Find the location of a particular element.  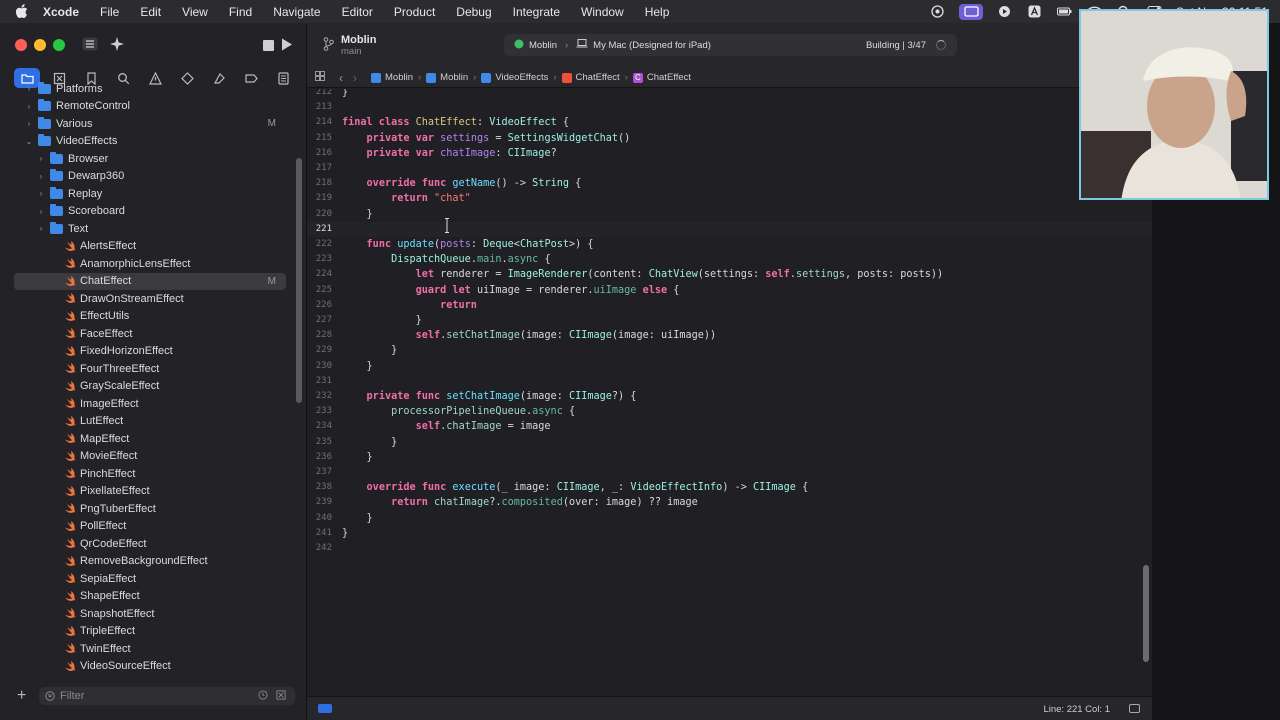

line-number: 218 is located at coordinates (319, 183).